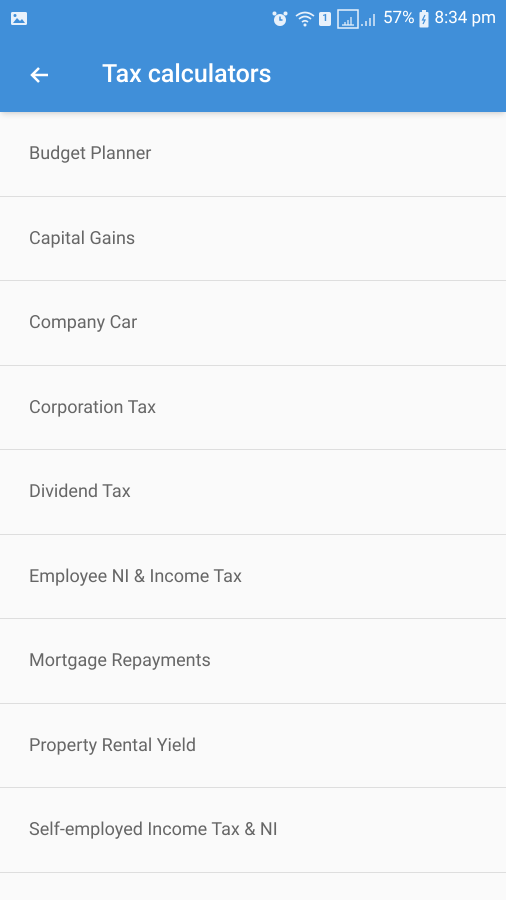  What do you see at coordinates (253, 154) in the screenshot?
I see `calculator-item: Budget Planner` at bounding box center [253, 154].